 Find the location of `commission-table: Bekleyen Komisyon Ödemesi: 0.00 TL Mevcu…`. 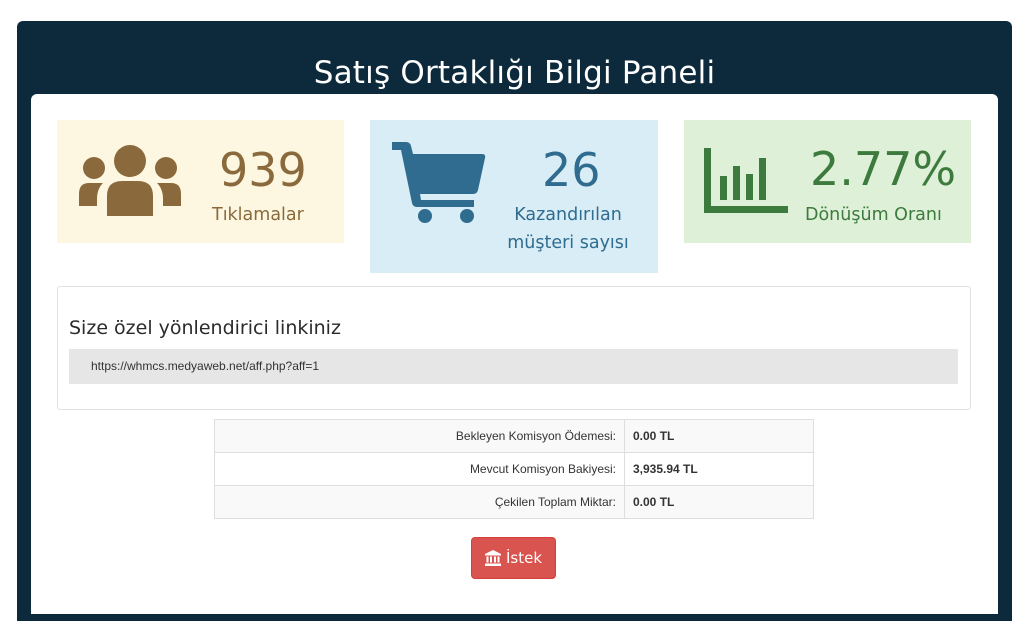

commission-table: Bekleyen Komisyon Ödemesi: 0.00 TL Mevcu… is located at coordinates (514, 469).